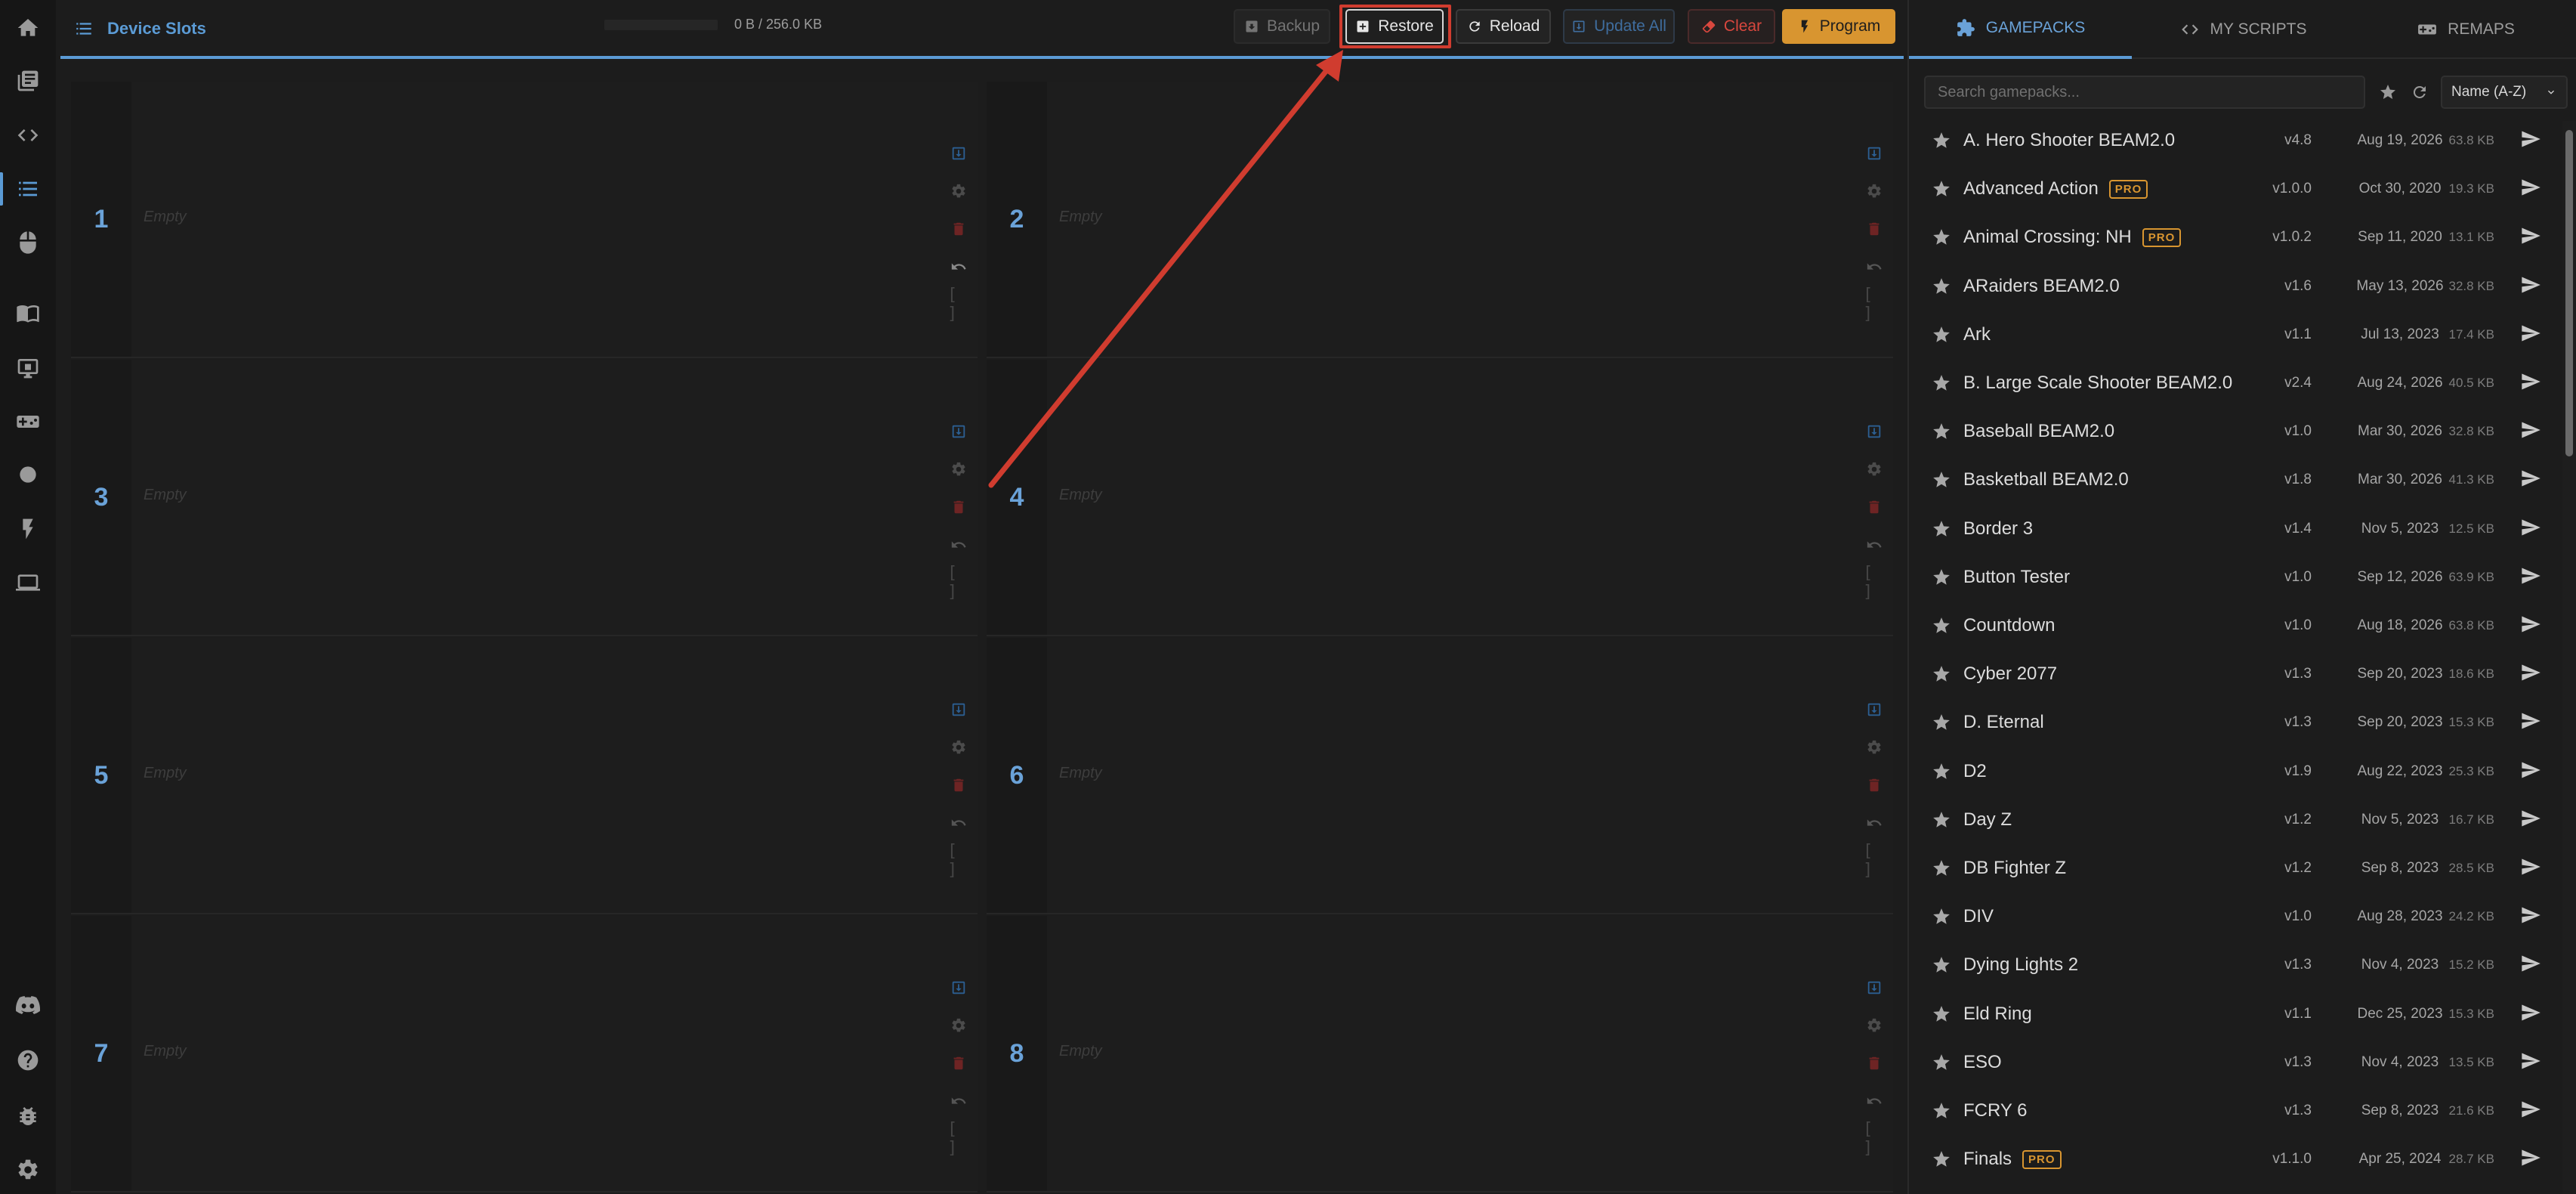 This screenshot has width=2576, height=1194. What do you see at coordinates (1440, 220) in the screenshot?
I see `device-slot: 2 Empty [ ]` at bounding box center [1440, 220].